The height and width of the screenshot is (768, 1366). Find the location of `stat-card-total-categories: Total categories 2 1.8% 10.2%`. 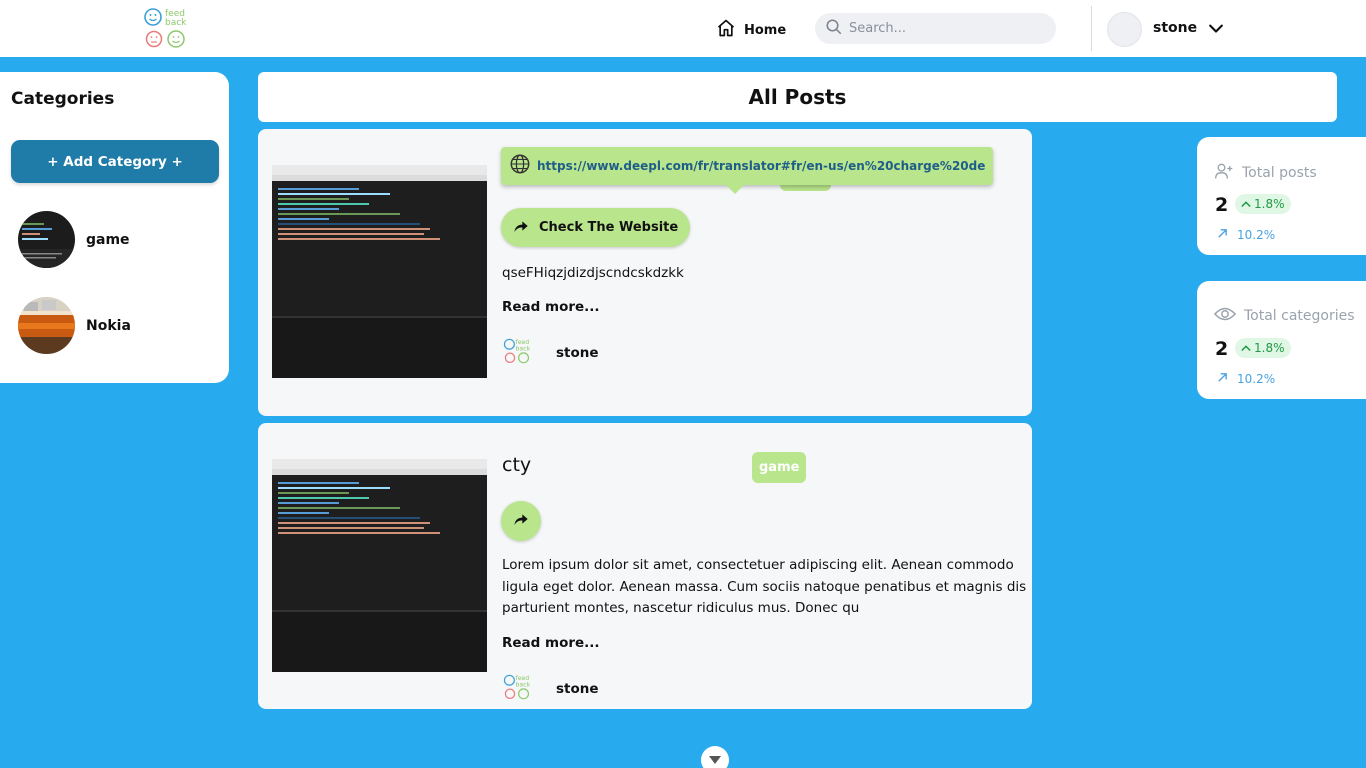

stat-card-total-categories: Total categories 2 1.8% 10.2% is located at coordinates (1281, 340).